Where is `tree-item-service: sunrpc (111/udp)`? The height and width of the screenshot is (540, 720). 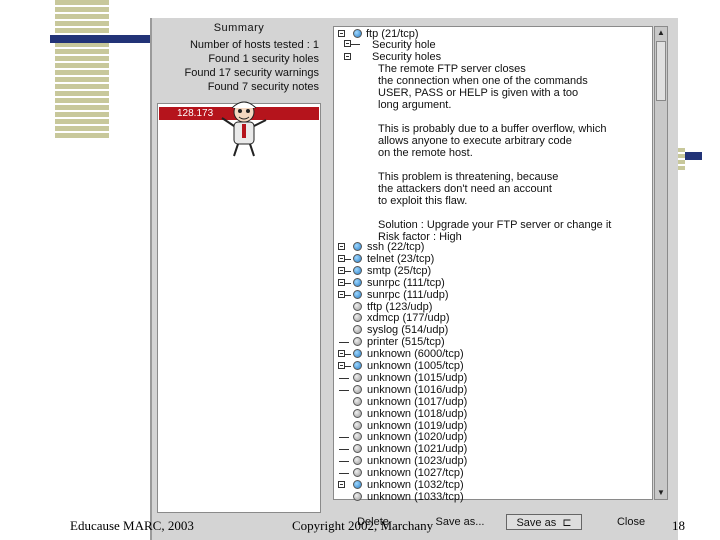
tree-item-service: sunrpc (111/udp) is located at coordinates (408, 295).